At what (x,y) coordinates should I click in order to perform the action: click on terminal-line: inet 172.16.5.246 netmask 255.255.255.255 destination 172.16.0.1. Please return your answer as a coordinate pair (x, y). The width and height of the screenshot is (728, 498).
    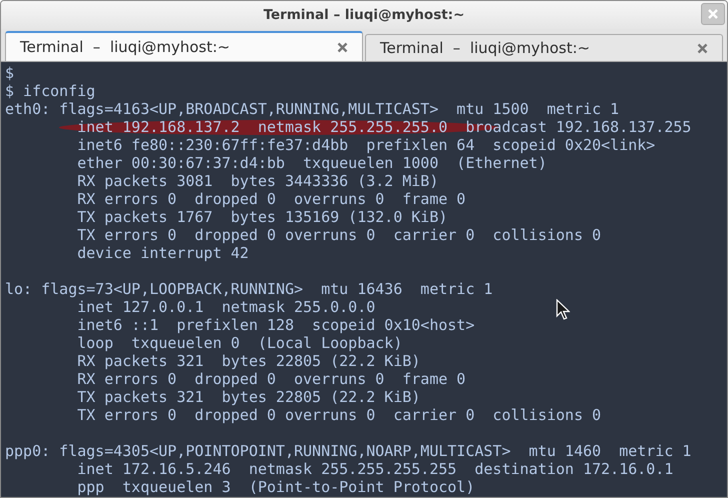
    Looking at the image, I should click on (375, 469).